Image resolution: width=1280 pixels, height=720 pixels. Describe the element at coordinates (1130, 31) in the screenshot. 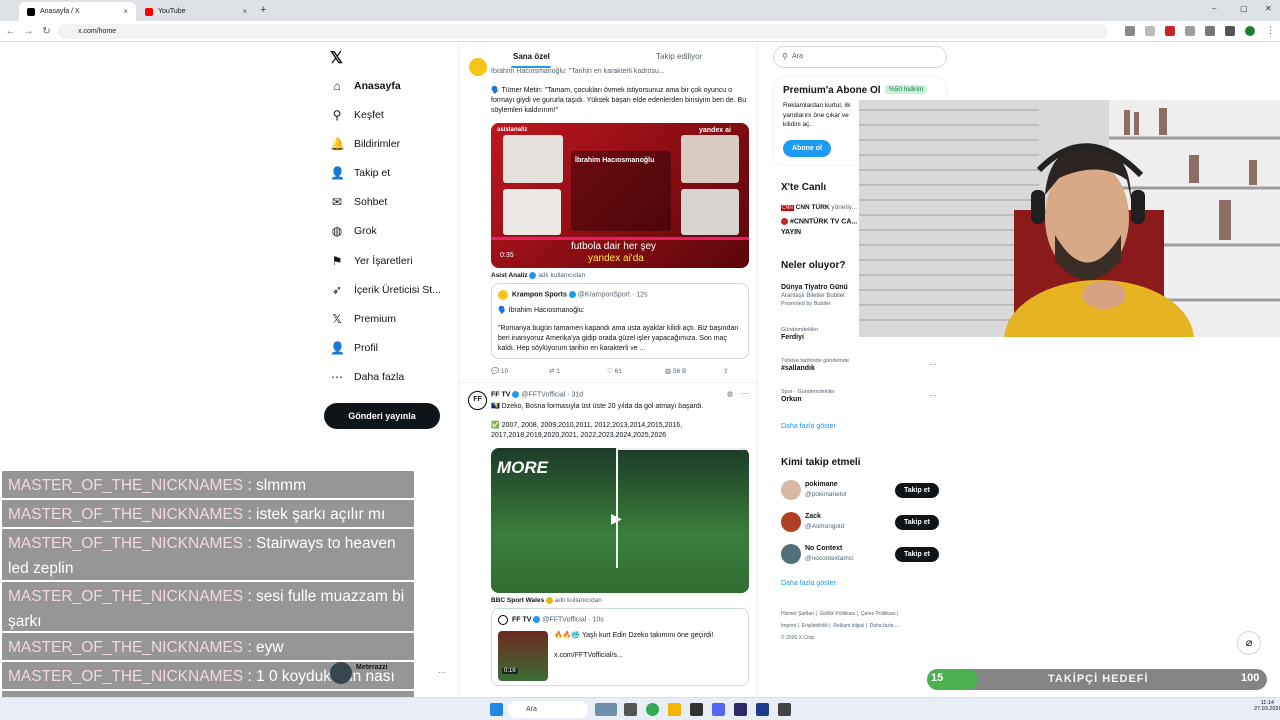

I see `extension-icon` at that location.